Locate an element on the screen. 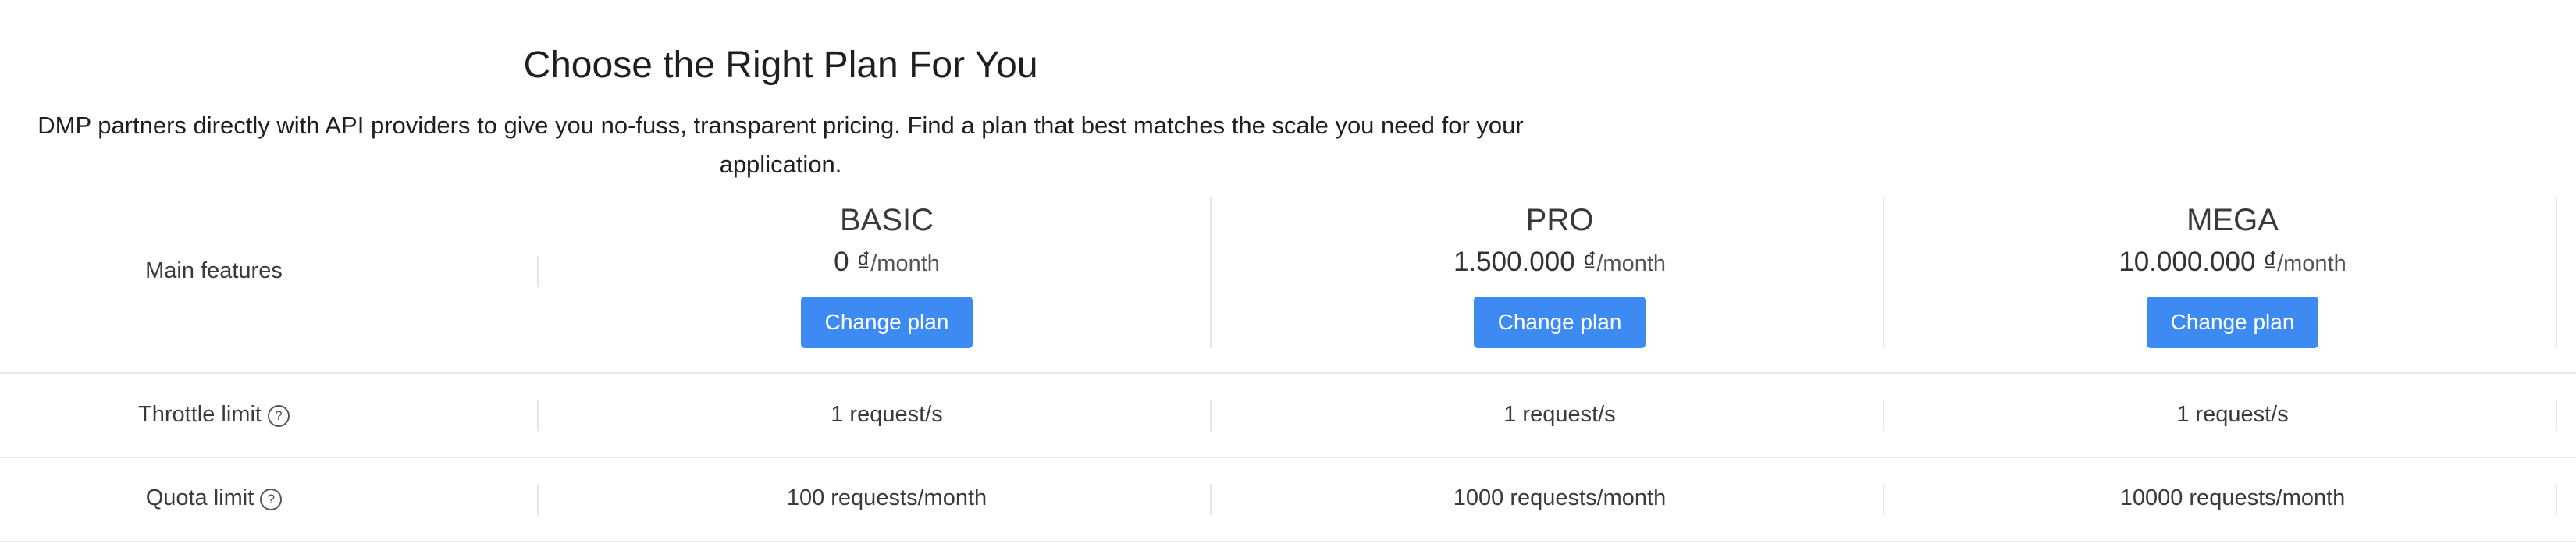 The height and width of the screenshot is (551, 2576). plan-price: 0 ₫/month is located at coordinates (886, 263).